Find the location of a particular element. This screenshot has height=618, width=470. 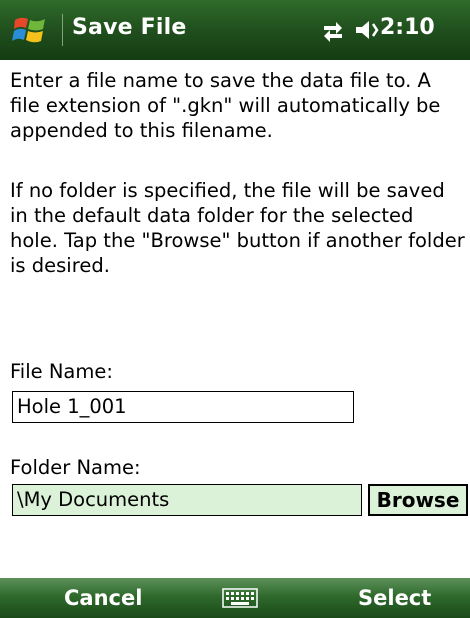

file-name-label: File Name: is located at coordinates (61, 371).